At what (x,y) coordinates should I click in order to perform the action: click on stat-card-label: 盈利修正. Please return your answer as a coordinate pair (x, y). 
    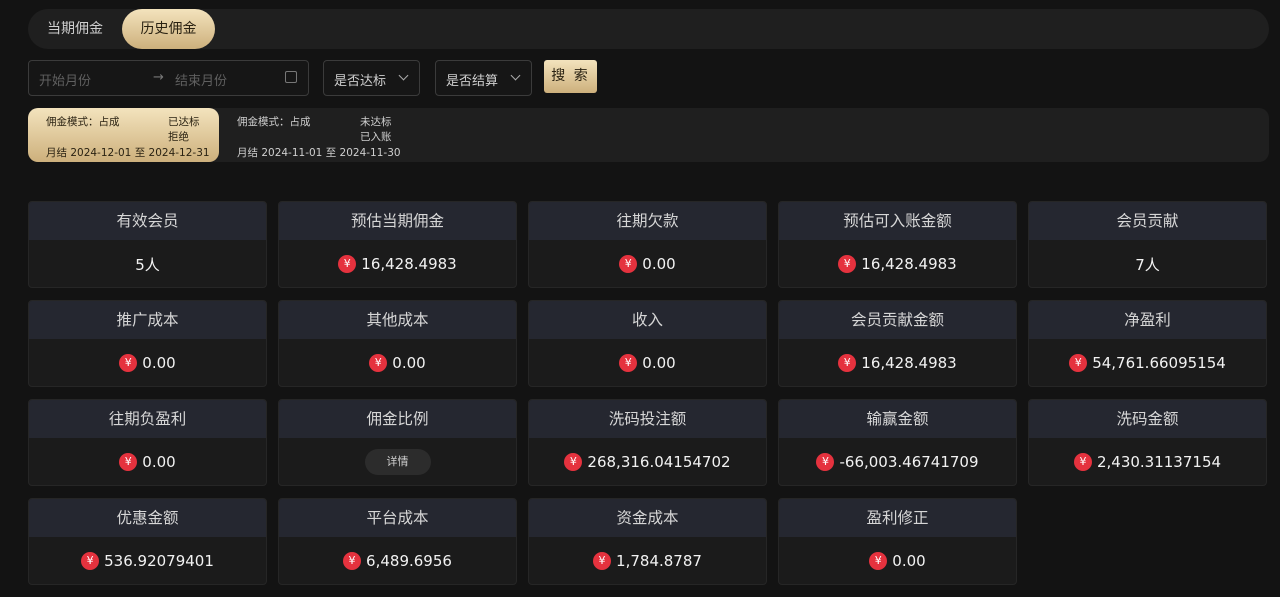
    Looking at the image, I should click on (897, 518).